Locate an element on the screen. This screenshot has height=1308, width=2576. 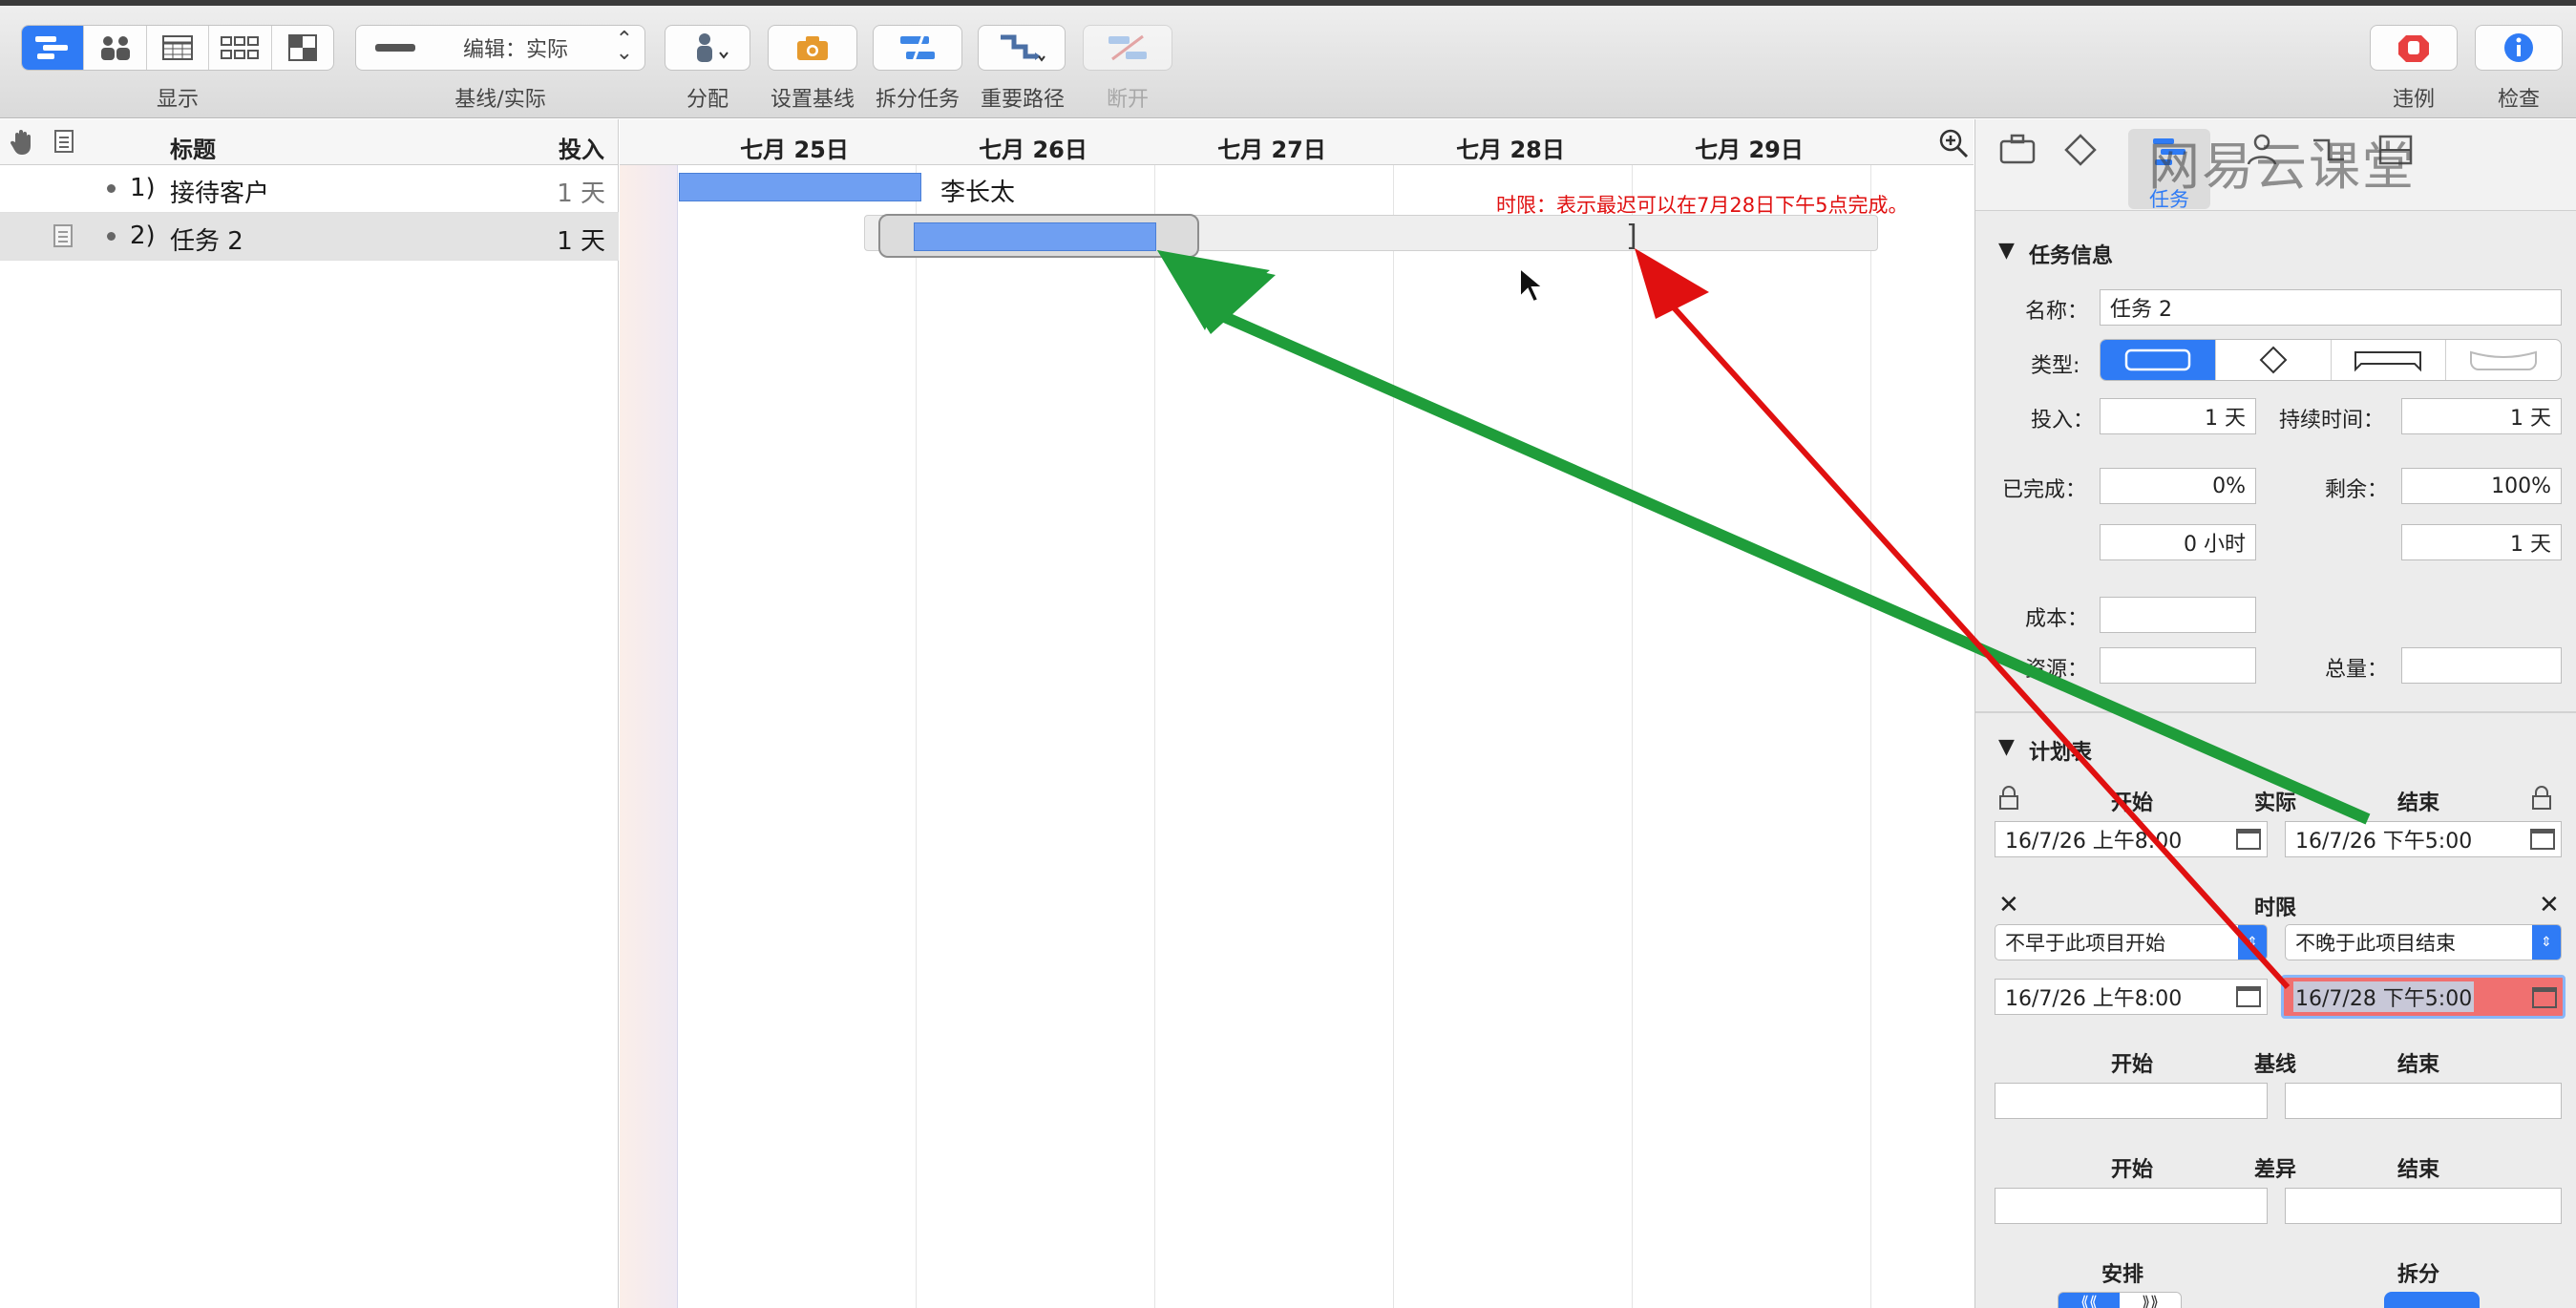
completed-field: 0% is located at coordinates (2178, 486).